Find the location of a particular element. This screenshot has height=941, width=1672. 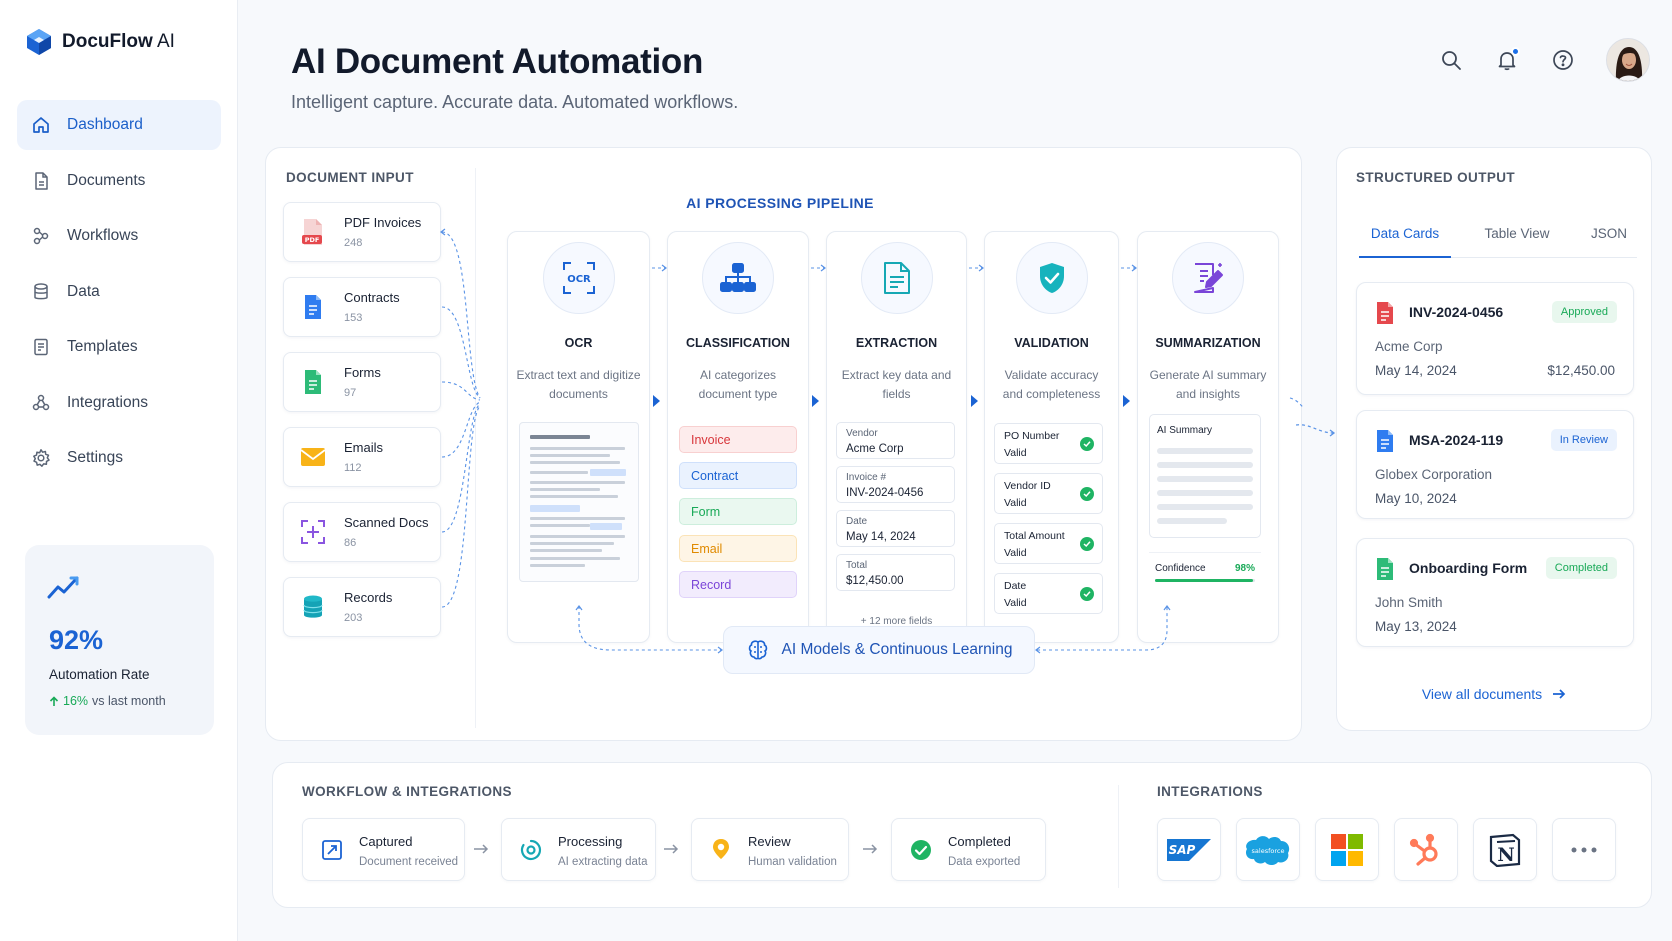

ai-summary-box: AI Summary is located at coordinates (1205, 476).